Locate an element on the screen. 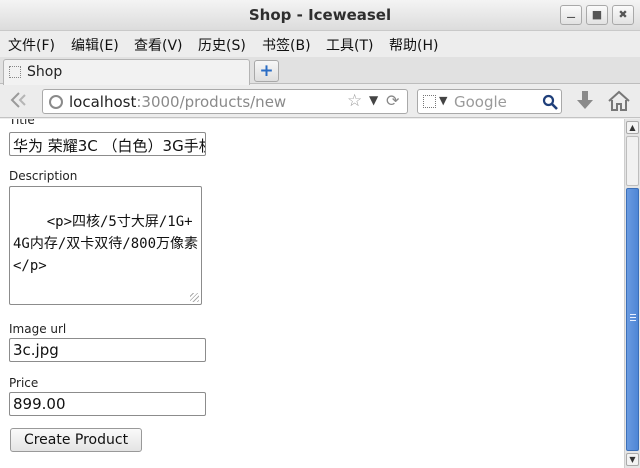 This screenshot has width=640, height=468. maximize-icon: ■ is located at coordinates (597, 14).